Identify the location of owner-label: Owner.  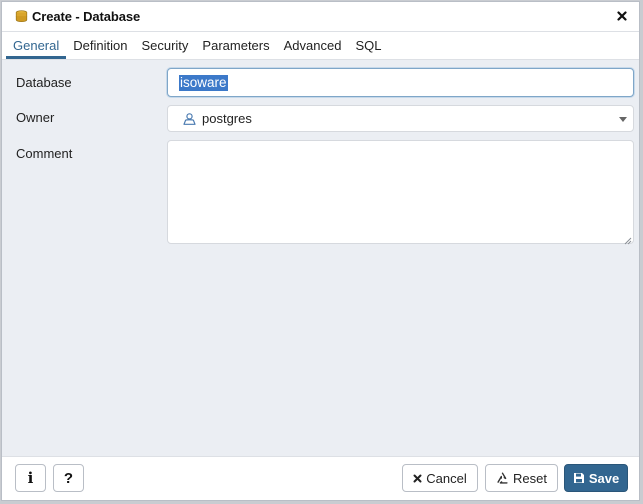
(35, 117).